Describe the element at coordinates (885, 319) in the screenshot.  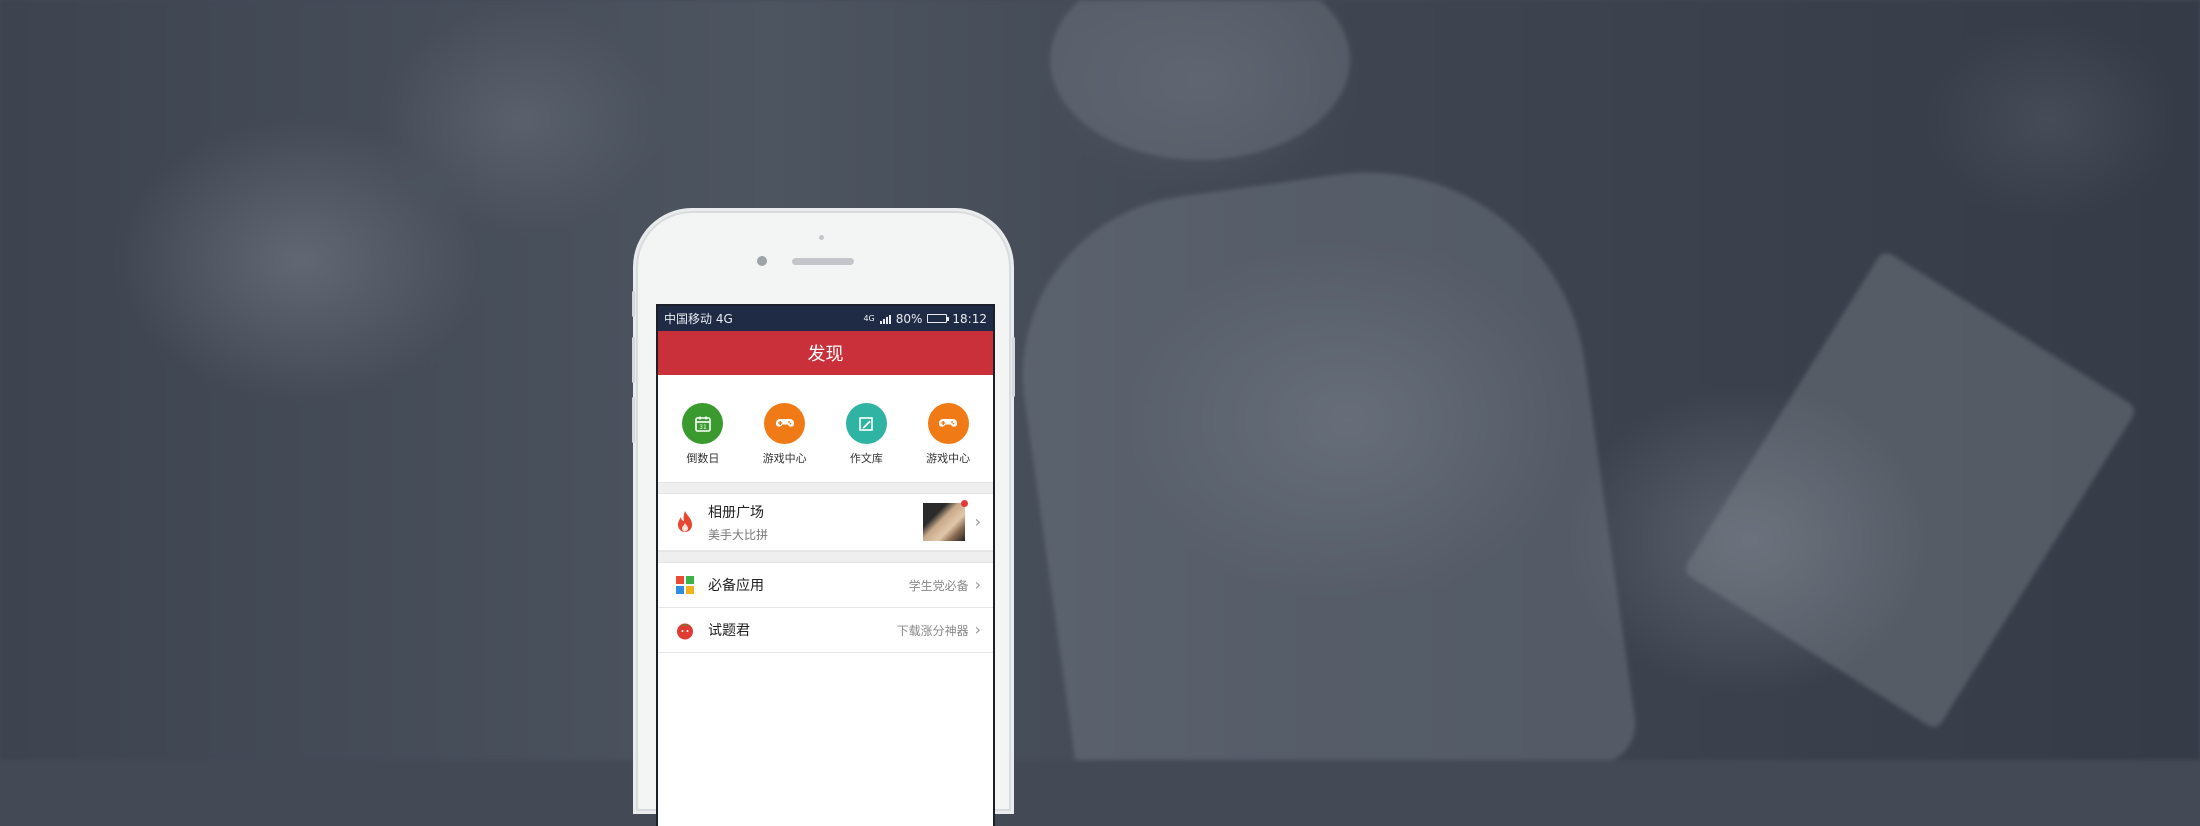
I see `signal-icon` at that location.